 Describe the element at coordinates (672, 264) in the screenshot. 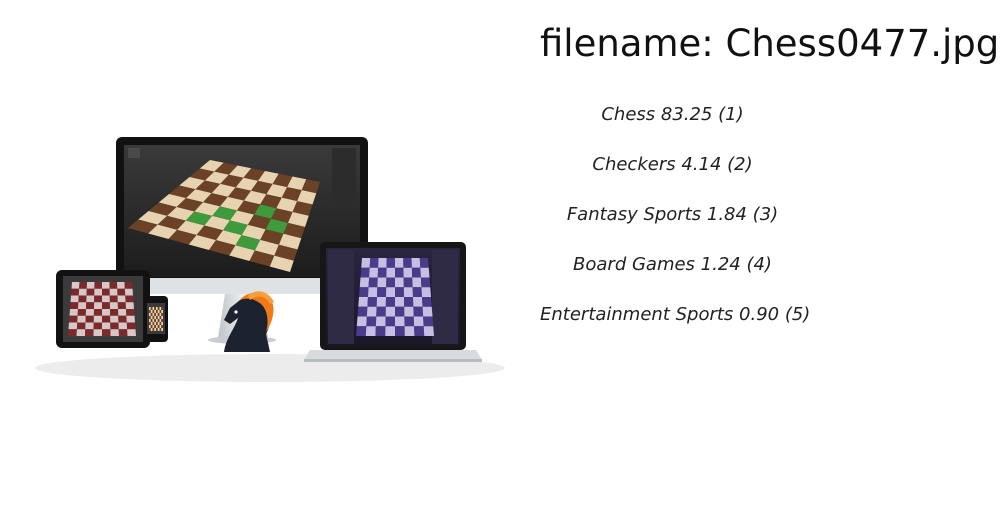

I see `prediction-item: Board Games 1.24 (4)` at that location.